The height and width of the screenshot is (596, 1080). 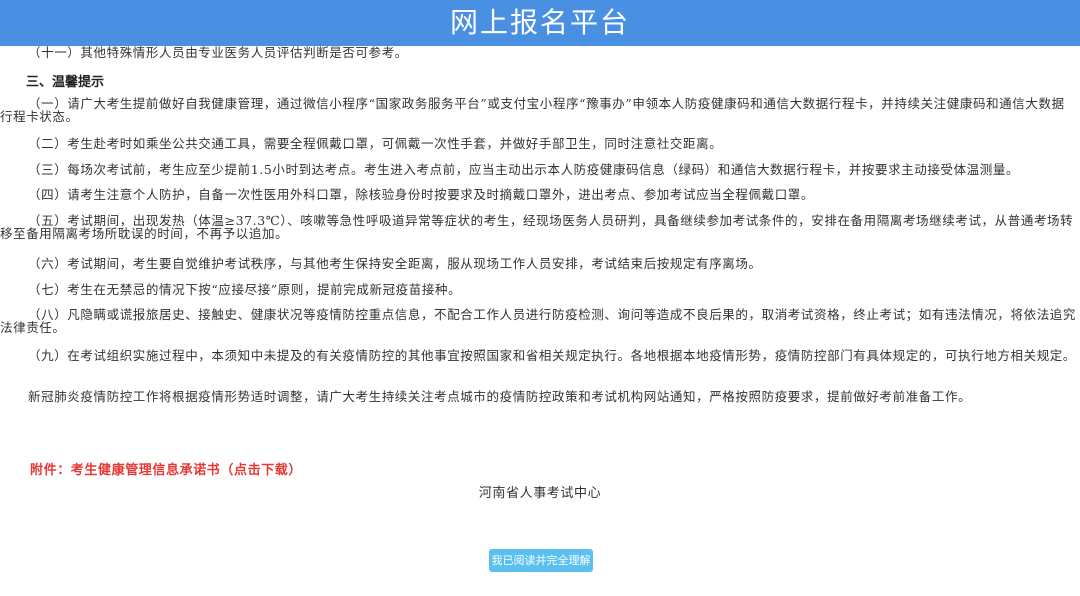 What do you see at coordinates (540, 493) in the screenshot?
I see `organization-signature: 河南省人事考试中心` at bounding box center [540, 493].